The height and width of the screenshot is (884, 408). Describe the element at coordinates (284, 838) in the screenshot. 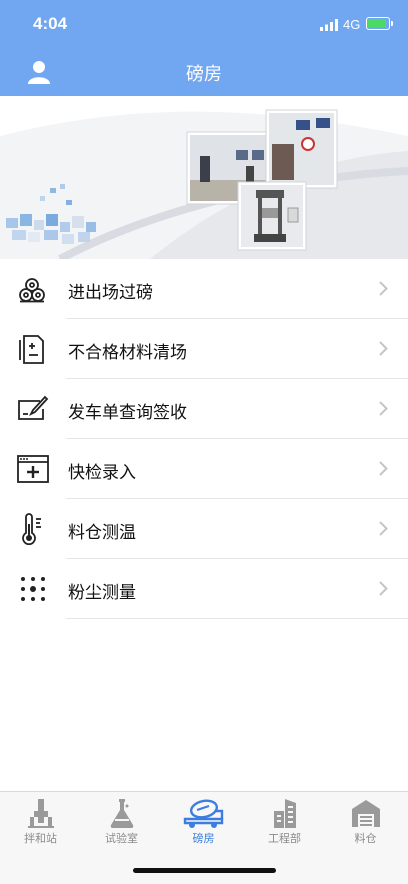

I see `tab-label: 工程部` at that location.